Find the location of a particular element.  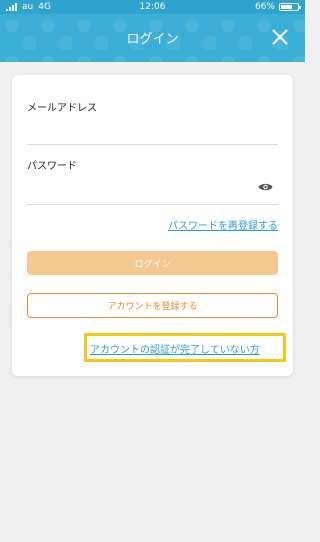

status-bar: au 4G 12:06 66% is located at coordinates (152, 7).